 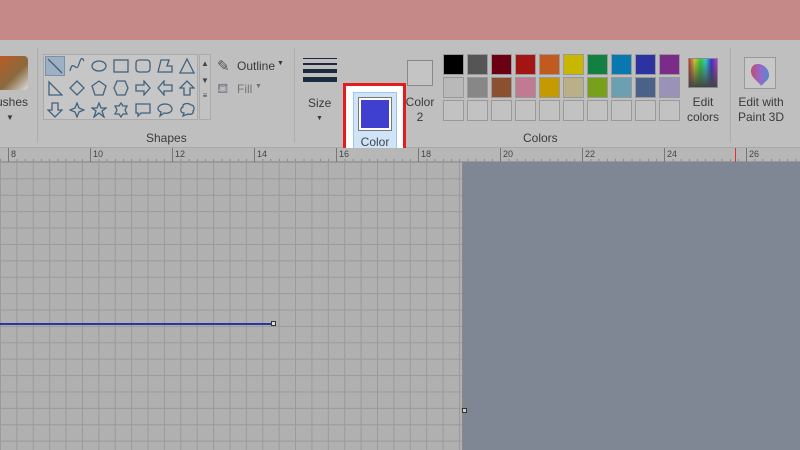 What do you see at coordinates (223, 66) in the screenshot?
I see `pencil-icon: ✎` at bounding box center [223, 66].